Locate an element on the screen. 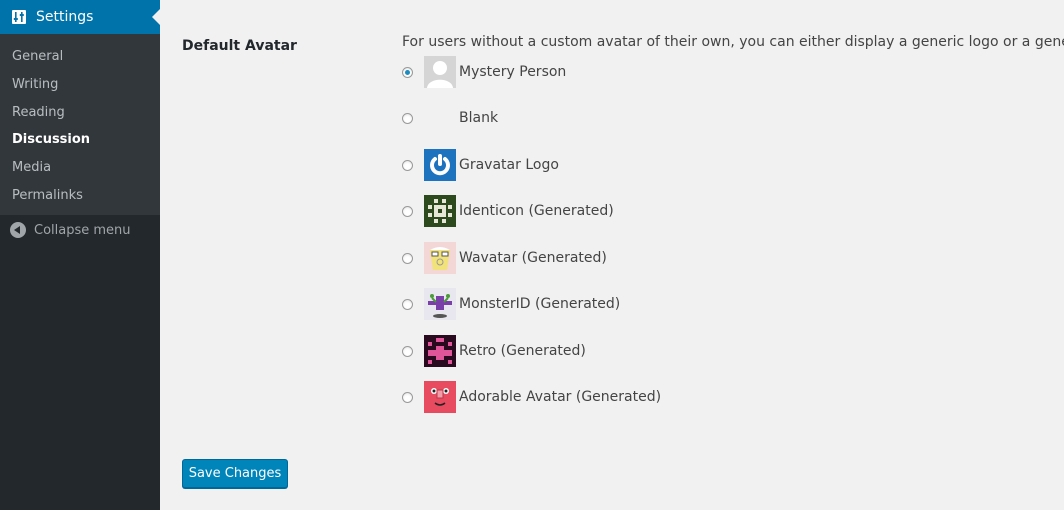 The width and height of the screenshot is (1064, 510). avatar-label-blank: Blank is located at coordinates (479, 118).